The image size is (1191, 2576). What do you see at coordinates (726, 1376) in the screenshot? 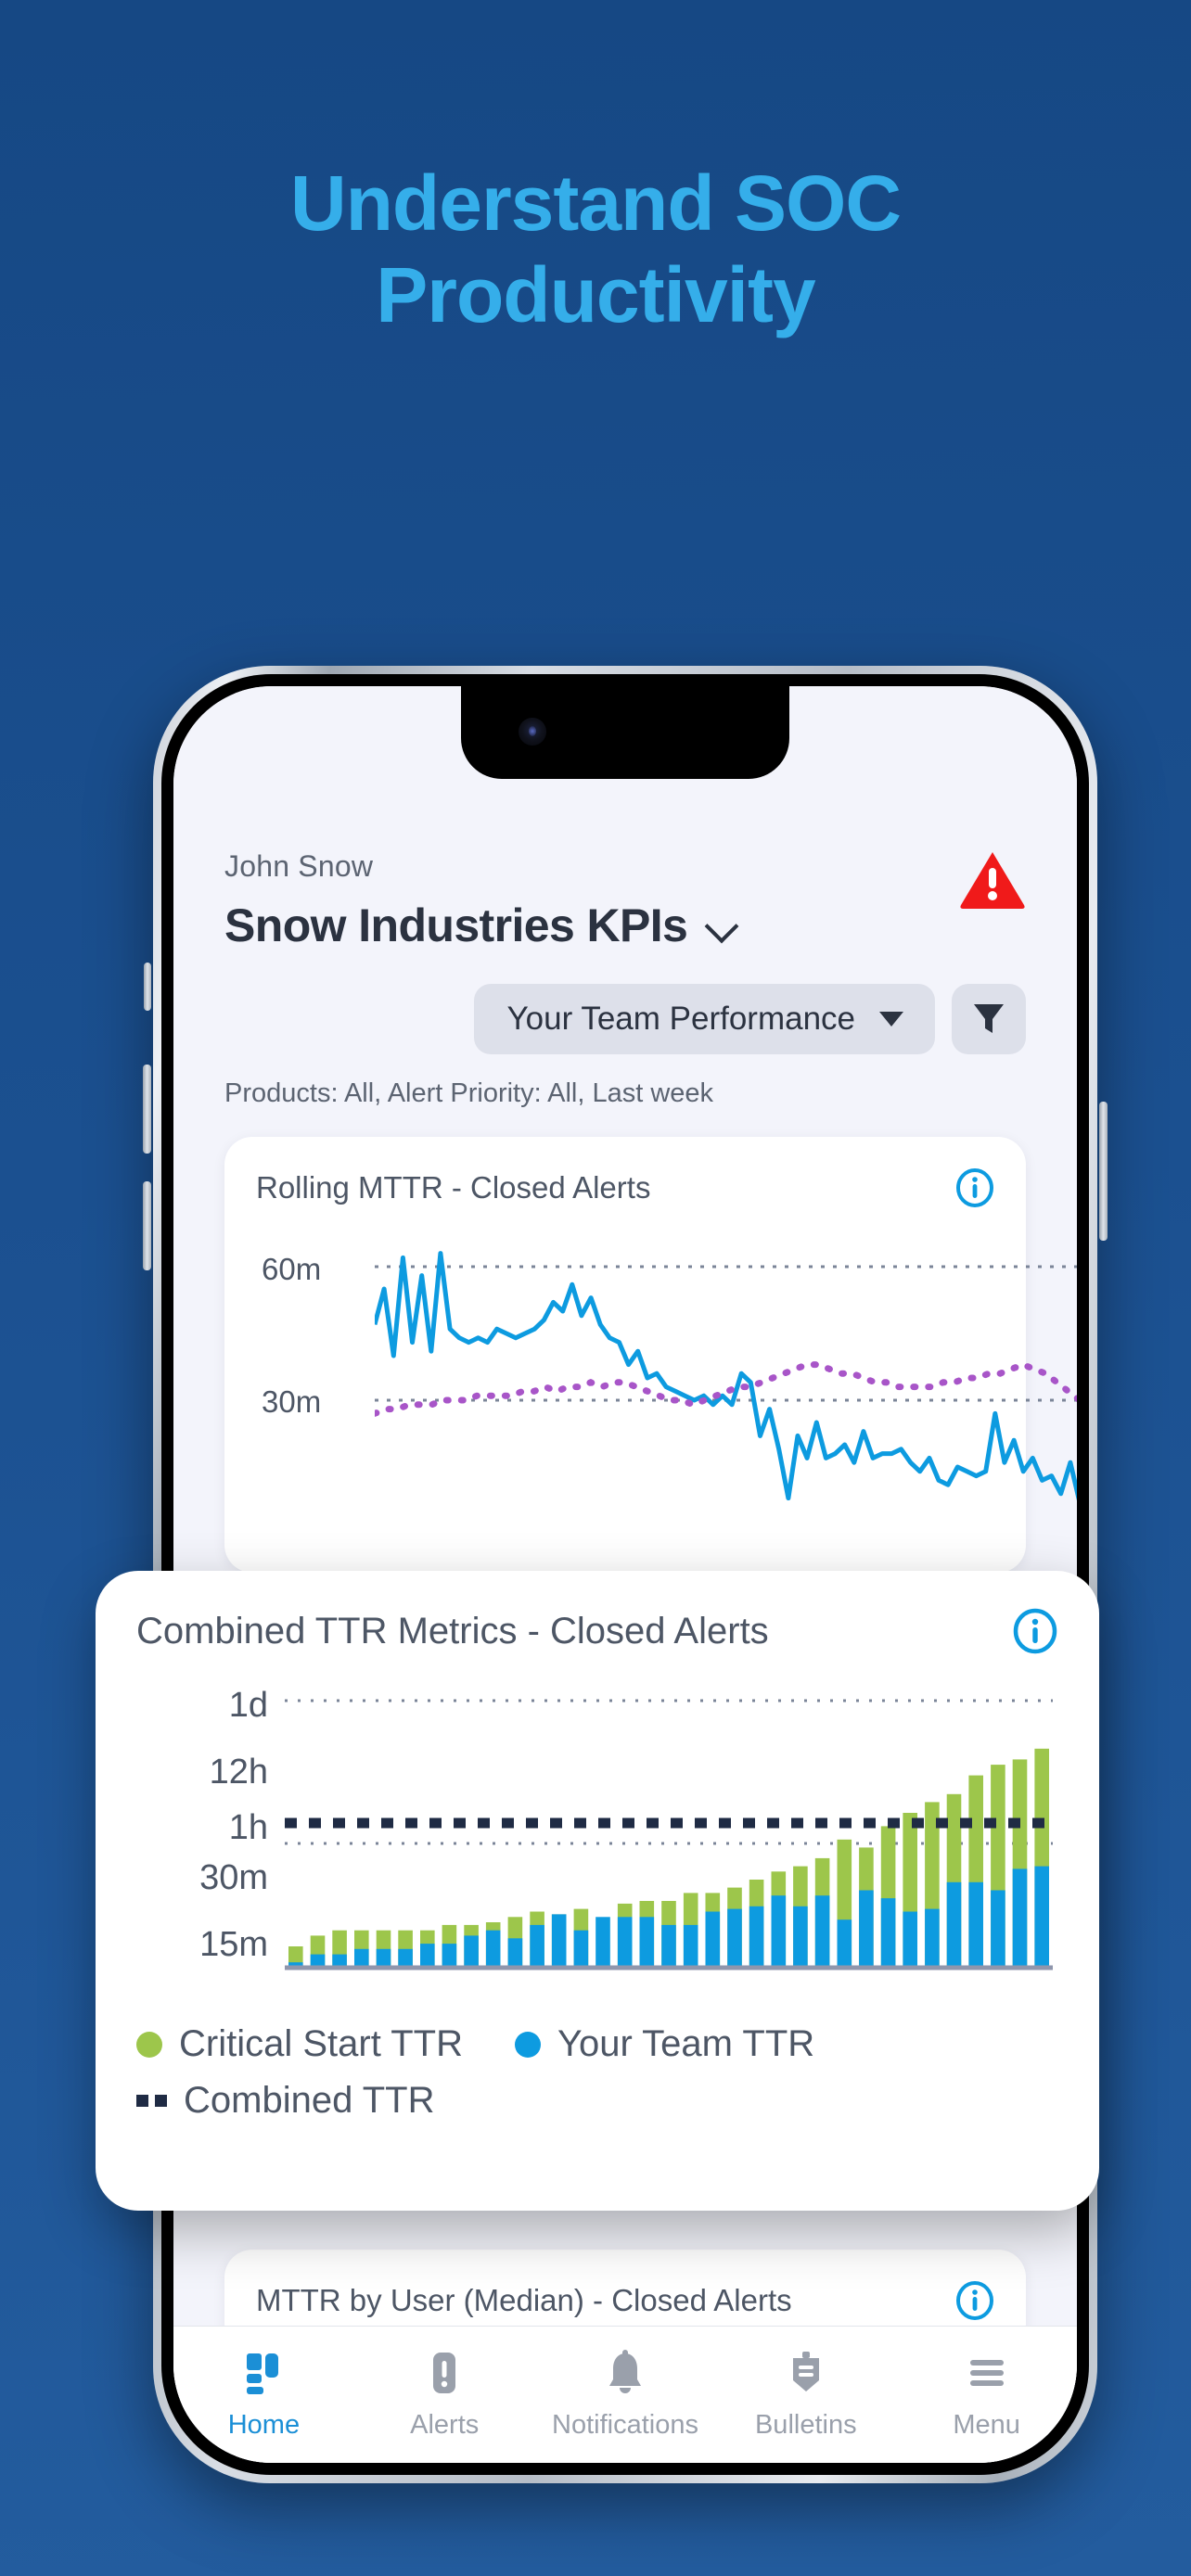
I see `rolling-mttr-plot` at bounding box center [726, 1376].